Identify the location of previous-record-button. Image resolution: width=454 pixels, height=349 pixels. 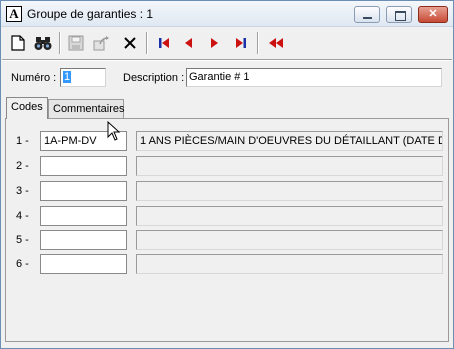
(189, 43).